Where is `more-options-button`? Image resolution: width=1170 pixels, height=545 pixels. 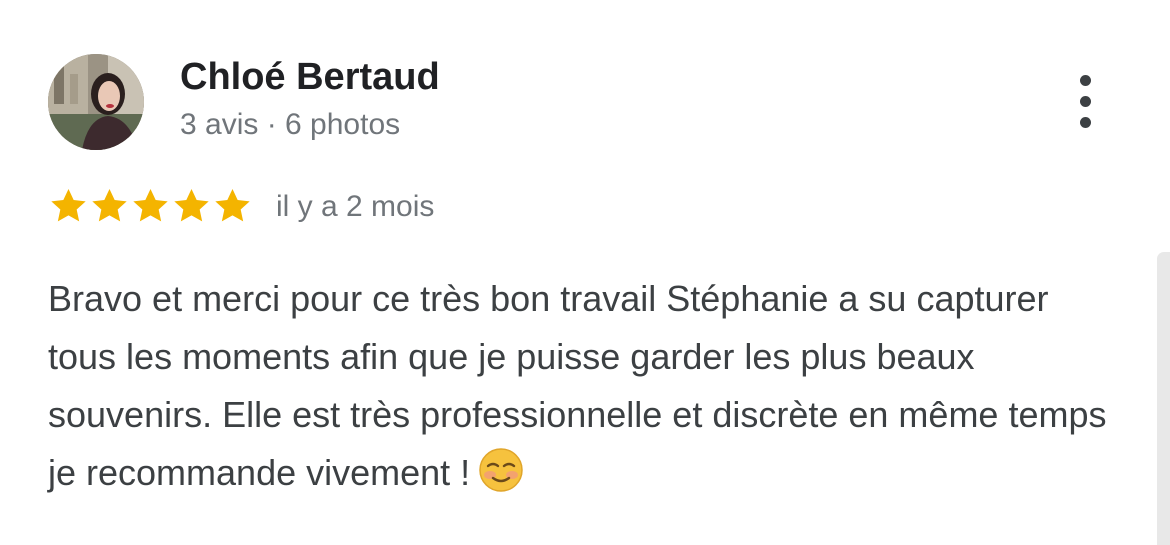 more-options-button is located at coordinates (1086, 102).